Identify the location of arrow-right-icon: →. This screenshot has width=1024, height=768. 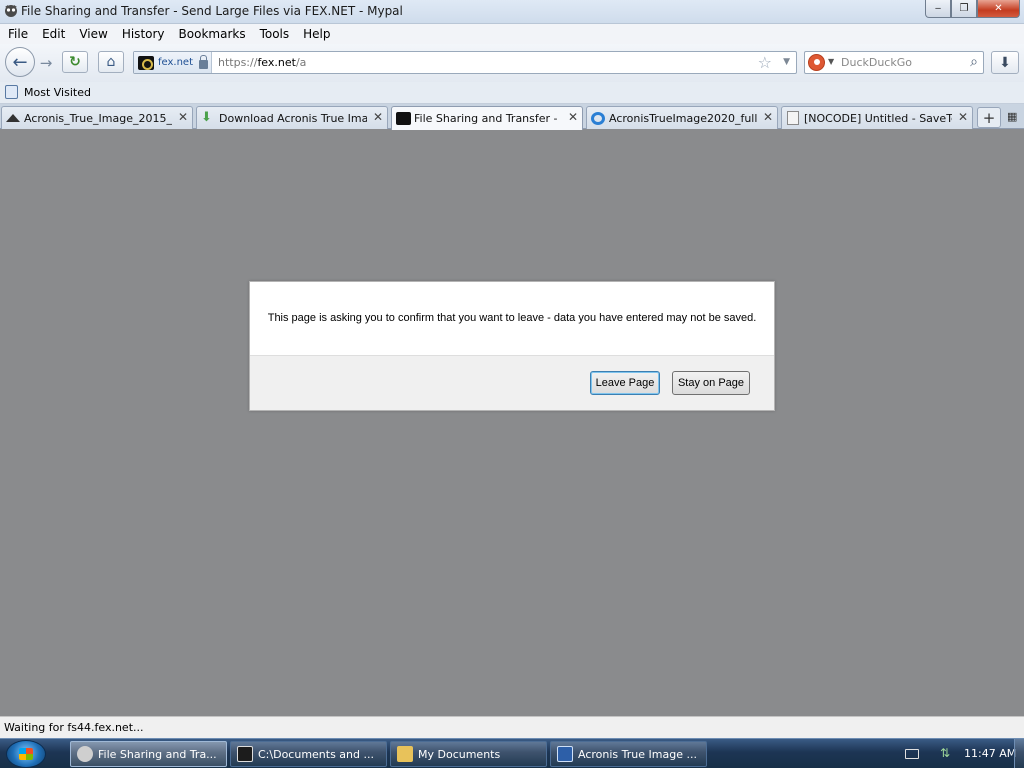
(46, 63).